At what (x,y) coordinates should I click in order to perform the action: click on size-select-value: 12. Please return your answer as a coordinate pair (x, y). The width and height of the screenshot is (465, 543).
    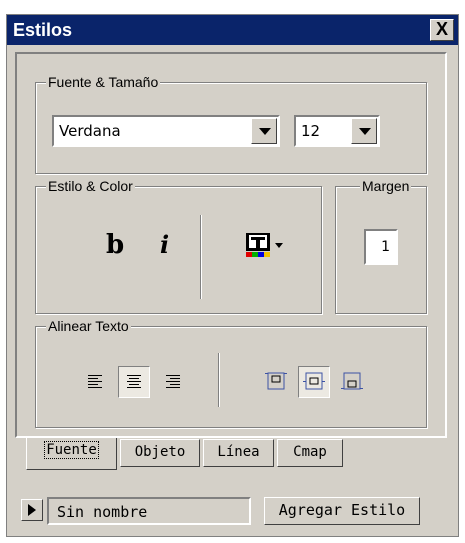
    Looking at the image, I should click on (311, 131).